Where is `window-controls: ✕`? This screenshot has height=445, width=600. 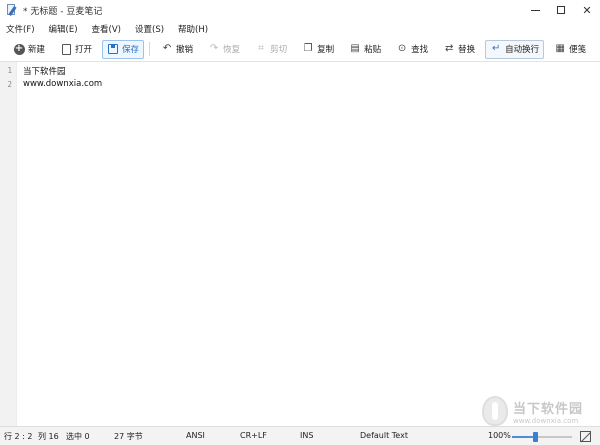
window-controls: ✕ is located at coordinates (561, 10).